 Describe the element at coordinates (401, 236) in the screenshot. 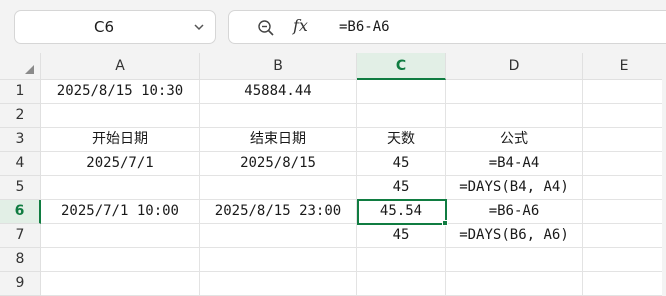

I see `cell-c7: 45` at that location.